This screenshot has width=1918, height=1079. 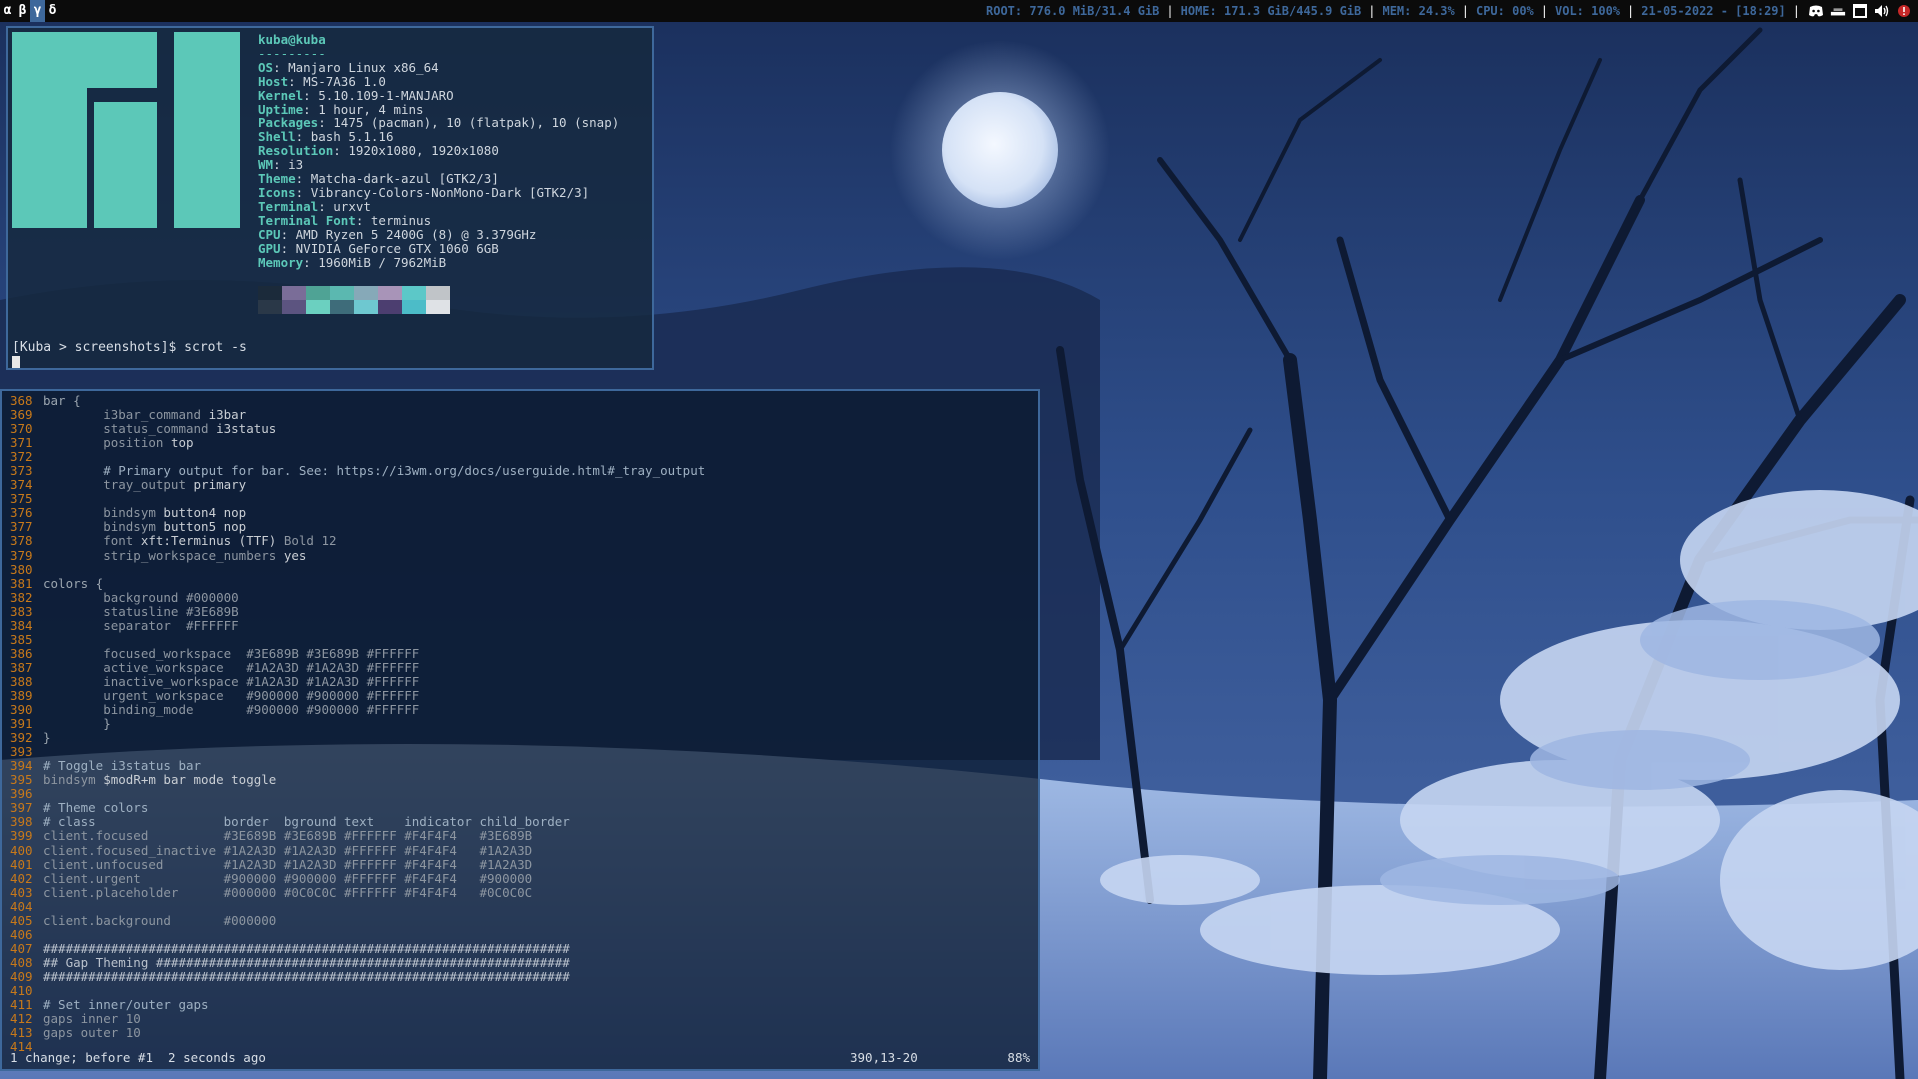 I want to click on discord-icon, so click(x=1816, y=11).